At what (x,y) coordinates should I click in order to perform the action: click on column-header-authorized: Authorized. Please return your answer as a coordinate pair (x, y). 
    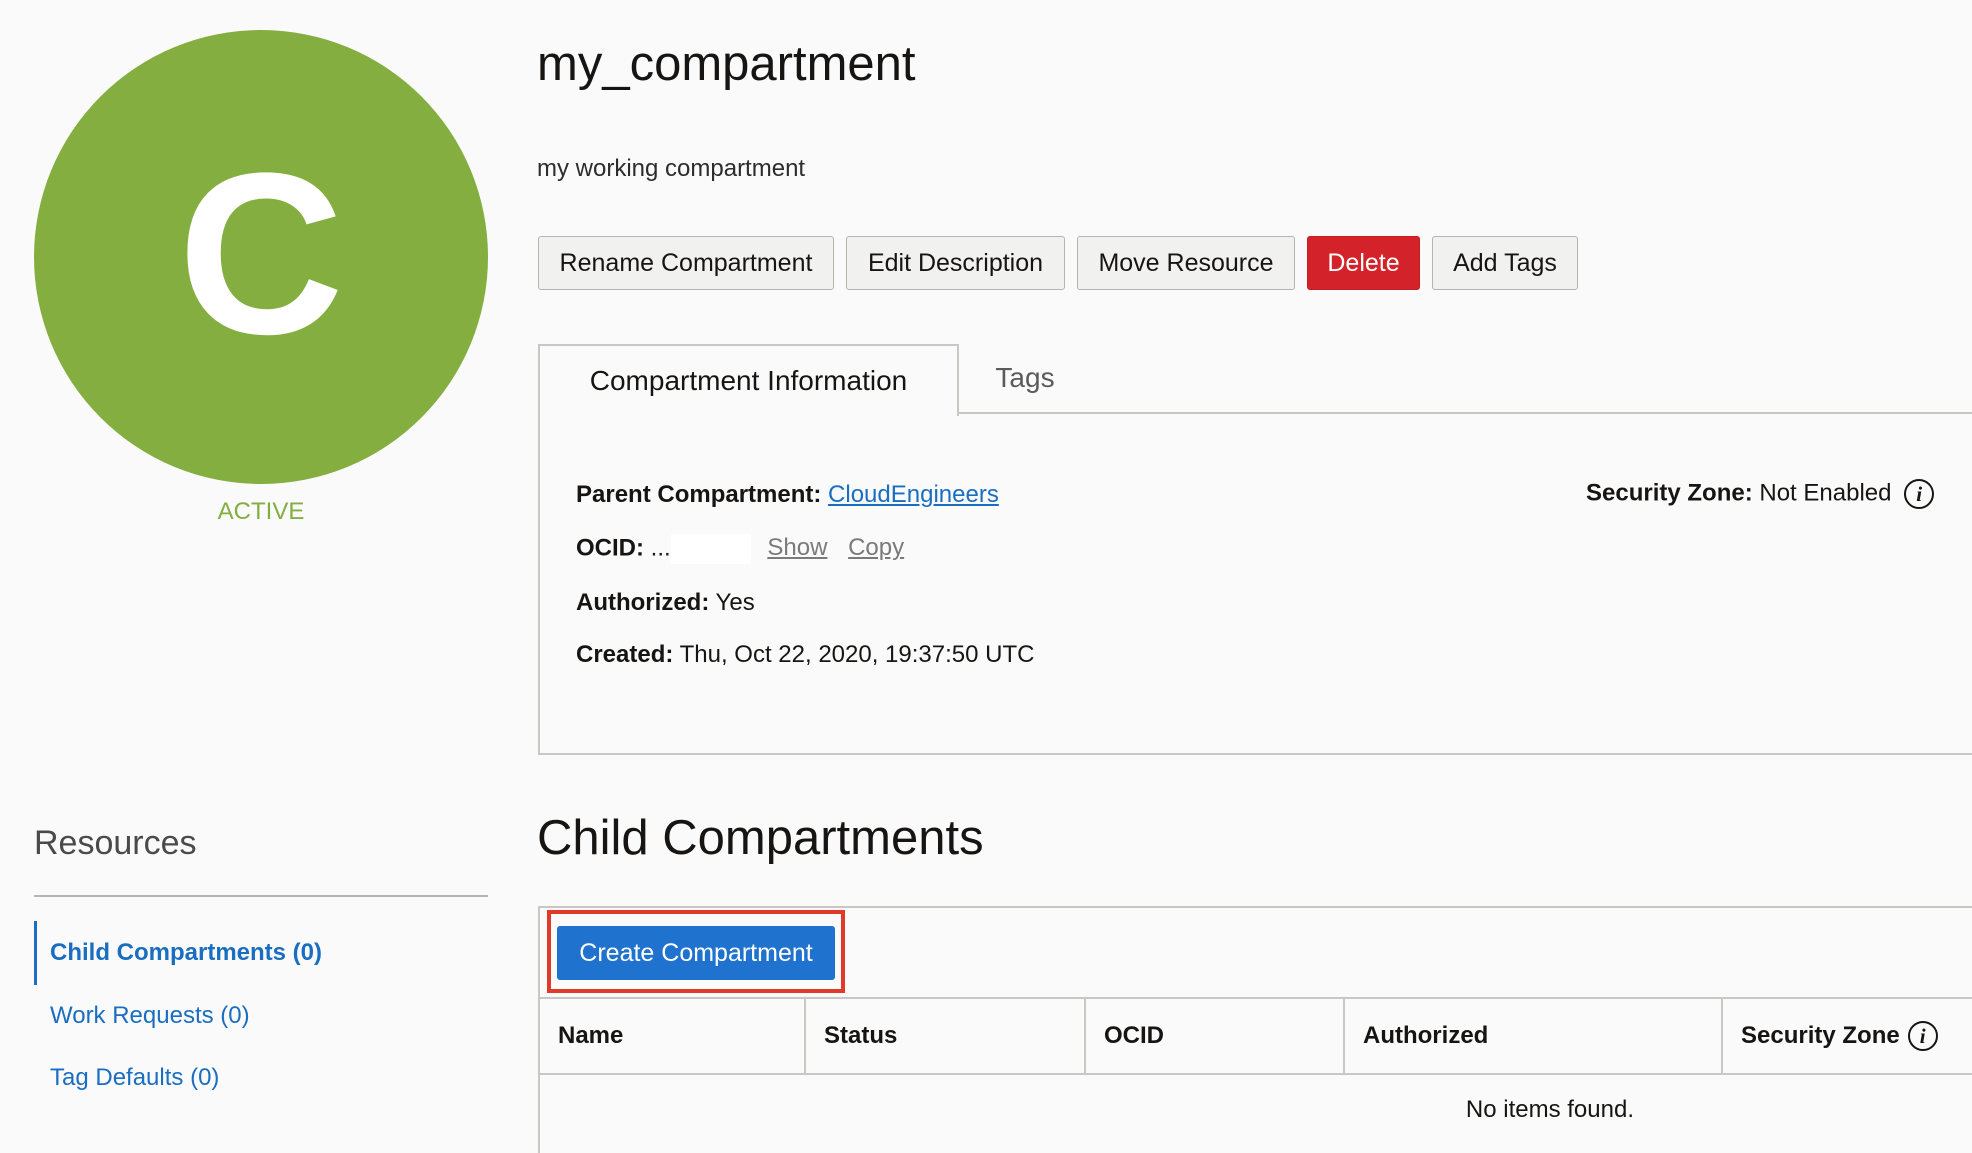
    Looking at the image, I should click on (1534, 1036).